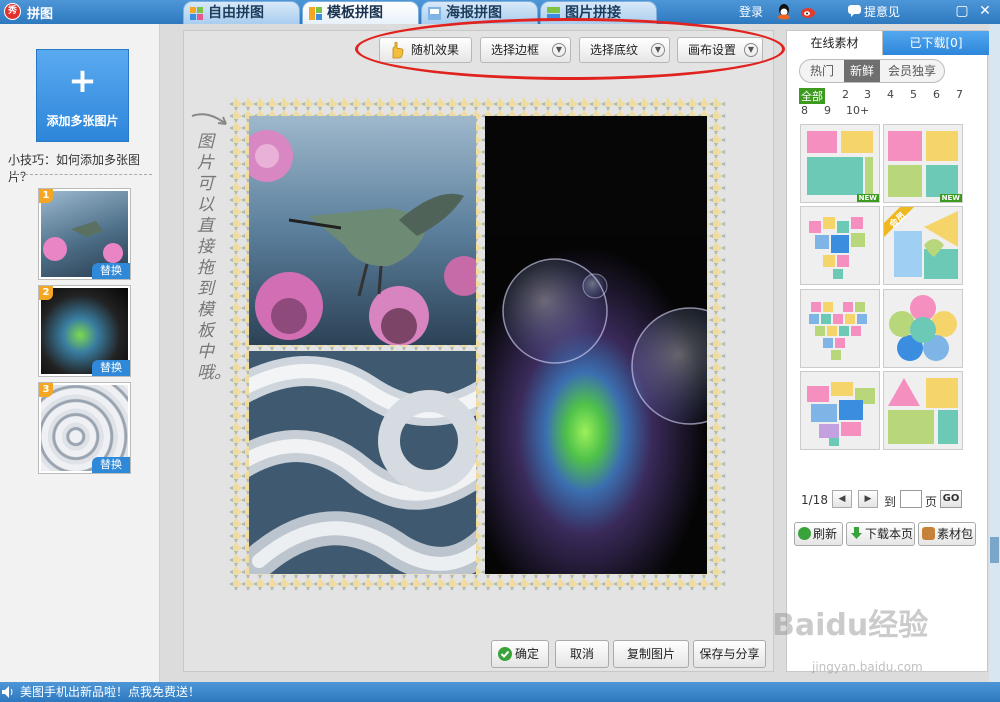 The height and width of the screenshot is (702, 1000). What do you see at coordinates (931, 502) in the screenshot?
I see `page-unit-label: 页` at bounding box center [931, 502].